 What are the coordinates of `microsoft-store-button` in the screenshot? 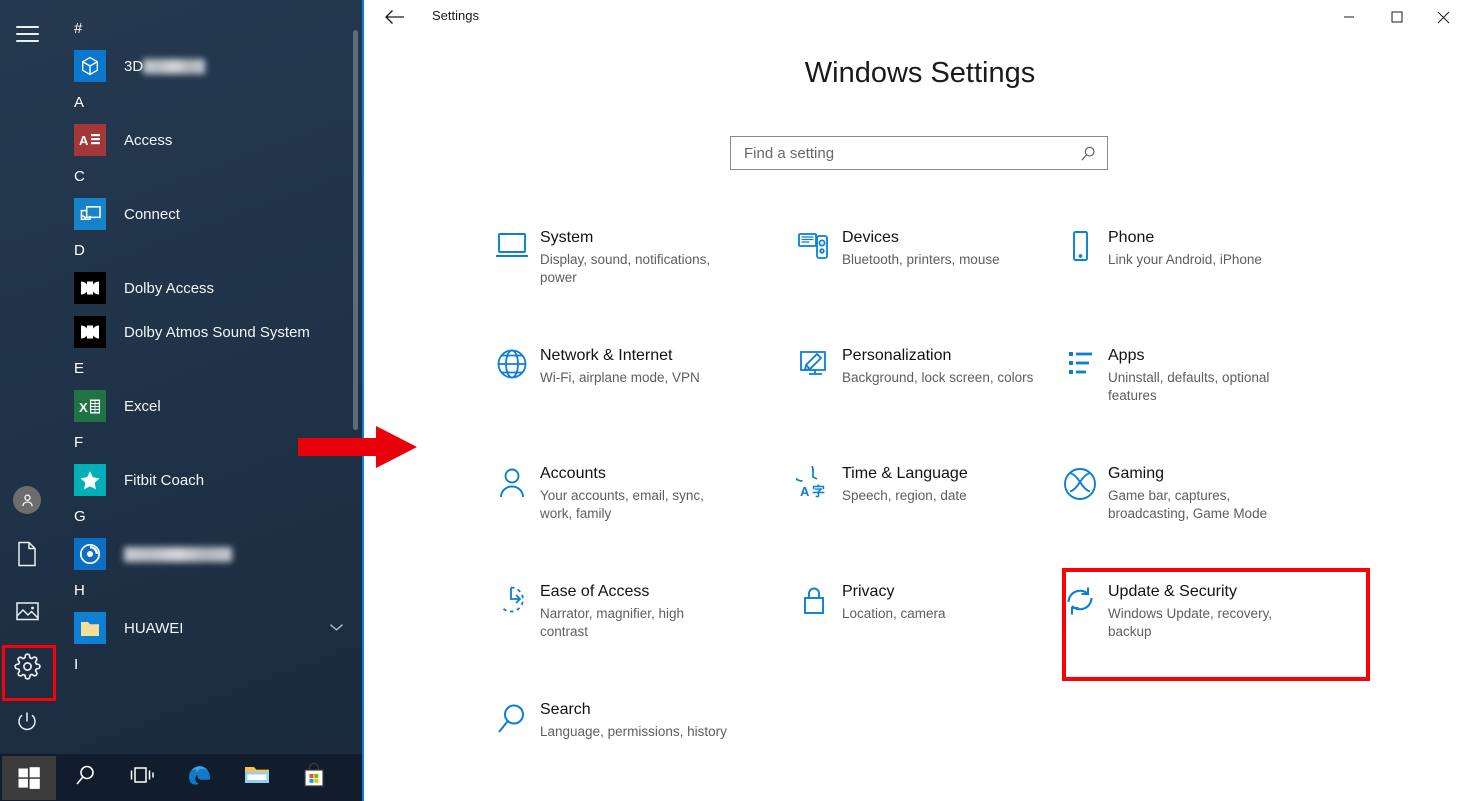 It's located at (313, 777).